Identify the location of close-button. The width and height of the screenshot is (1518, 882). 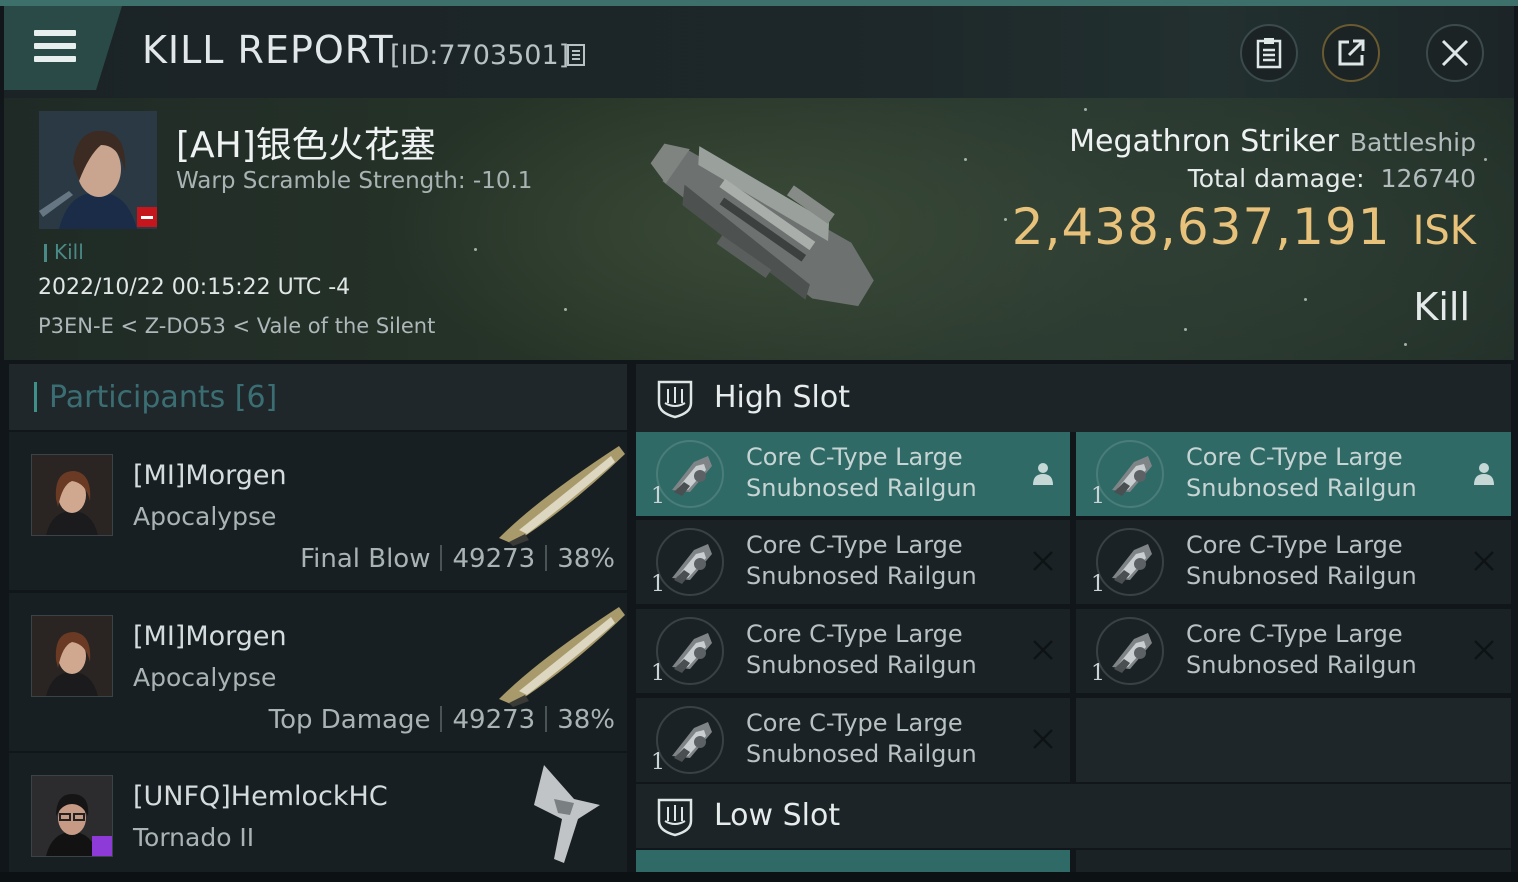
(1455, 53).